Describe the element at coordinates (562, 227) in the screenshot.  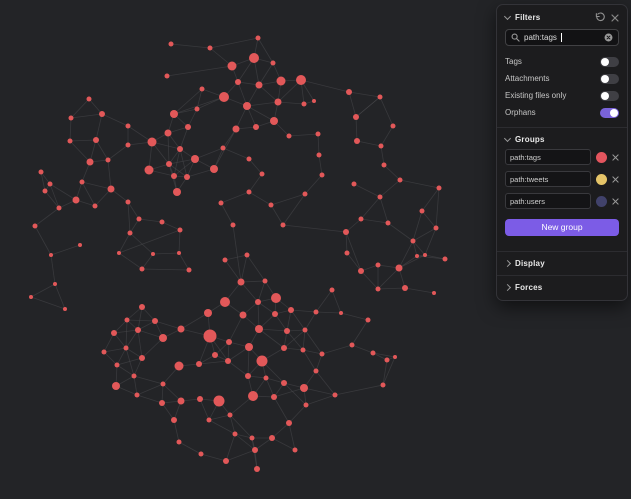
I see `new-group-button: New group` at that location.